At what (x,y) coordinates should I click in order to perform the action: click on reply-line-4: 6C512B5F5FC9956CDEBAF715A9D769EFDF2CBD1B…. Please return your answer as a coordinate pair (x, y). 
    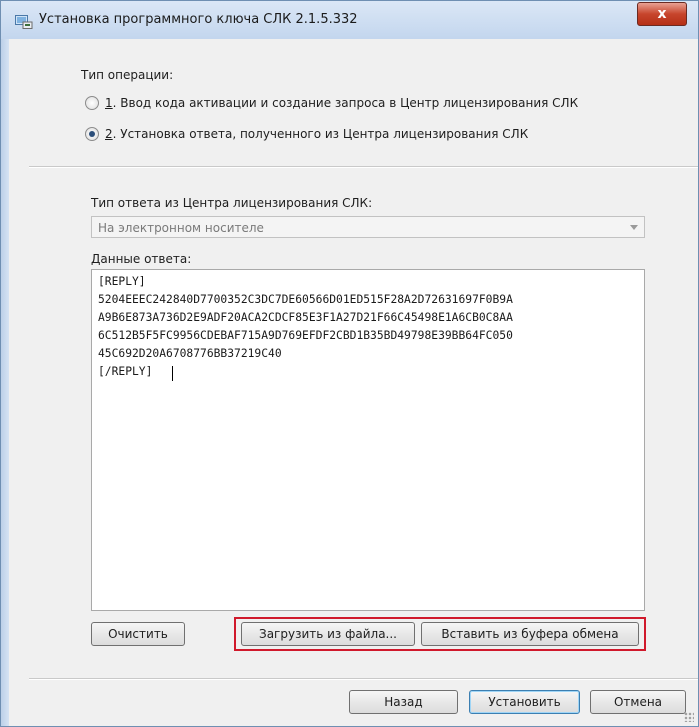
    Looking at the image, I should click on (305, 335).